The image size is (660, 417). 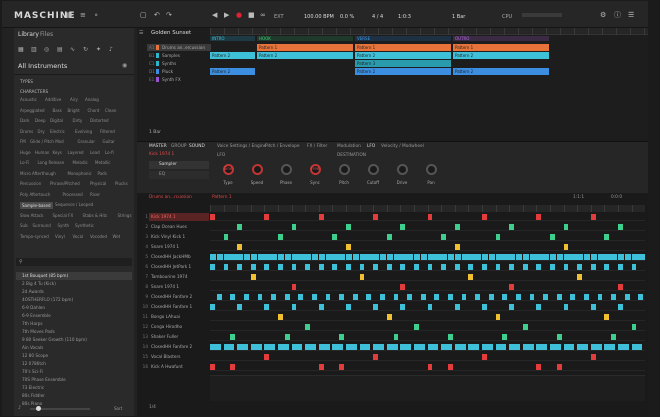 I want to click on tag-chip: Physical, so click(x=98, y=183).